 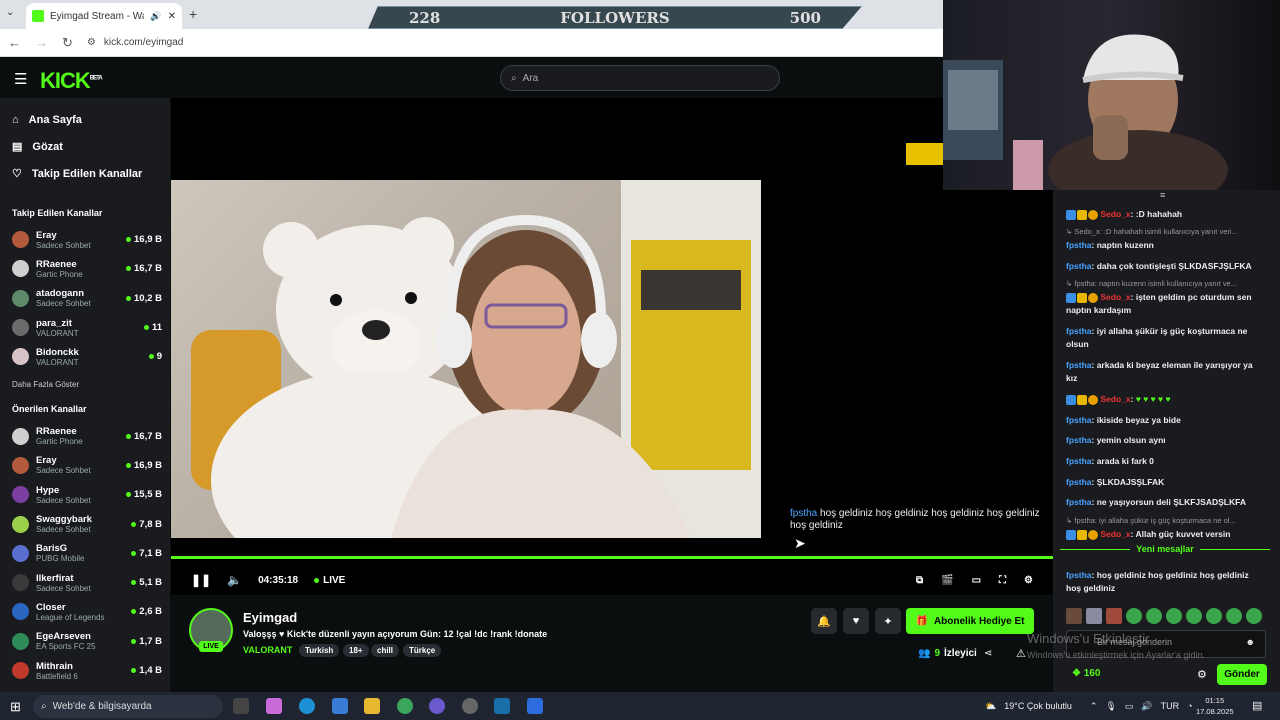 What do you see at coordinates (856, 621) in the screenshot?
I see `follow-button: ♥` at bounding box center [856, 621].